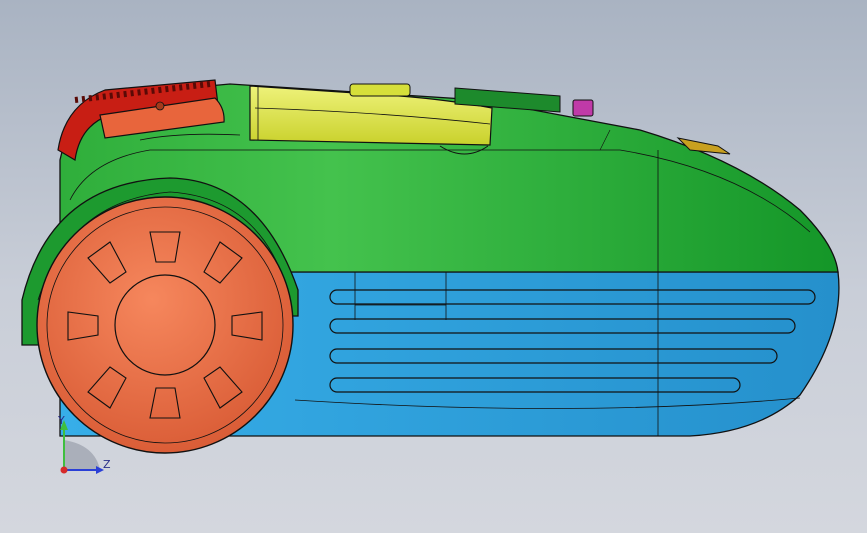  Describe the element at coordinates (64, 470) in the screenshot. I see `origin-icon` at that location.